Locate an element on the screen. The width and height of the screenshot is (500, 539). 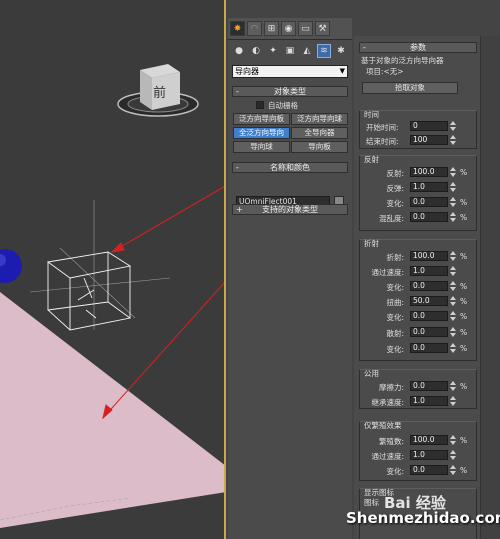
command-tabs: ✸ ◠ ⊞ ◉ ▭ ⚒ is located at coordinates (290, 29).